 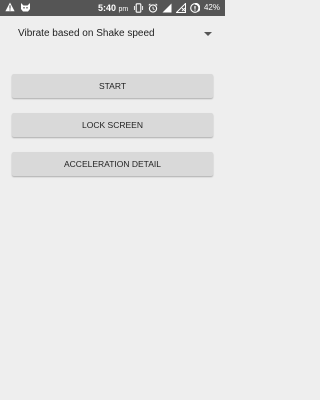 What do you see at coordinates (138, 7) in the screenshot?
I see `vibrate-icon` at bounding box center [138, 7].